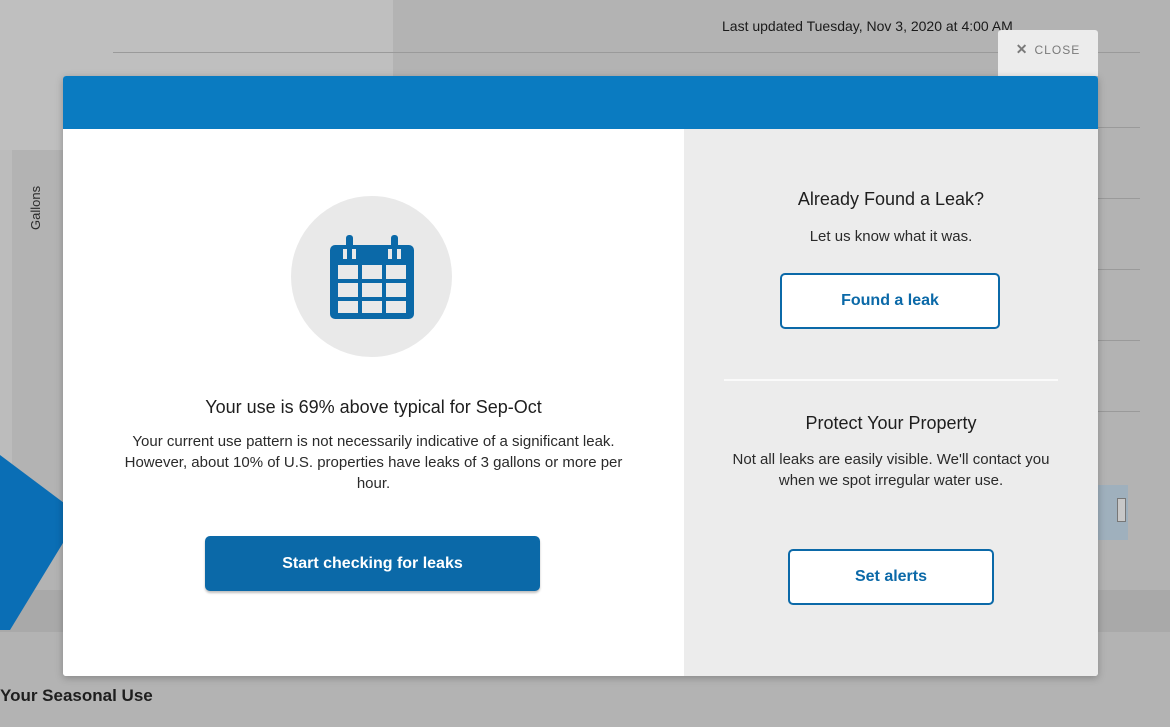 Image resolution: width=1170 pixels, height=727 pixels. What do you see at coordinates (891, 423) in the screenshot?
I see `protect-title: Protect Your Property` at bounding box center [891, 423].